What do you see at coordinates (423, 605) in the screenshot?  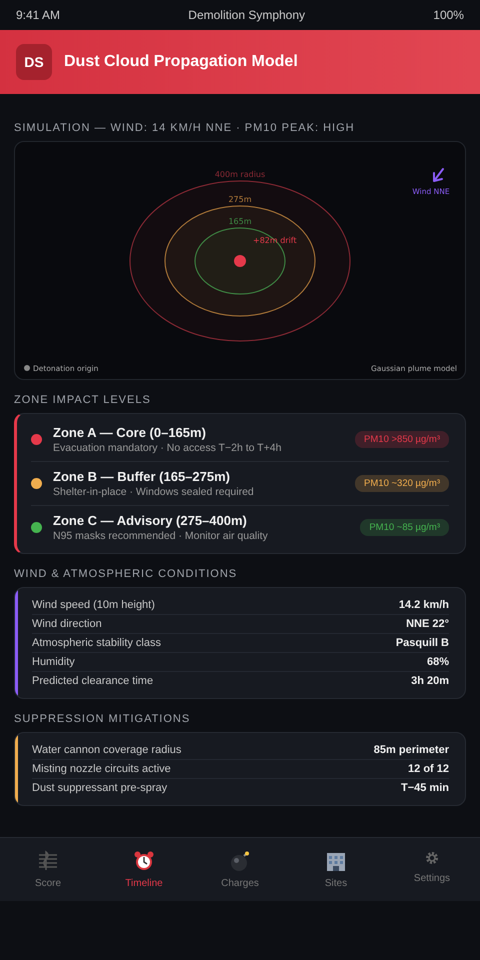 I see `row-value: 14.2 km/h` at bounding box center [423, 605].